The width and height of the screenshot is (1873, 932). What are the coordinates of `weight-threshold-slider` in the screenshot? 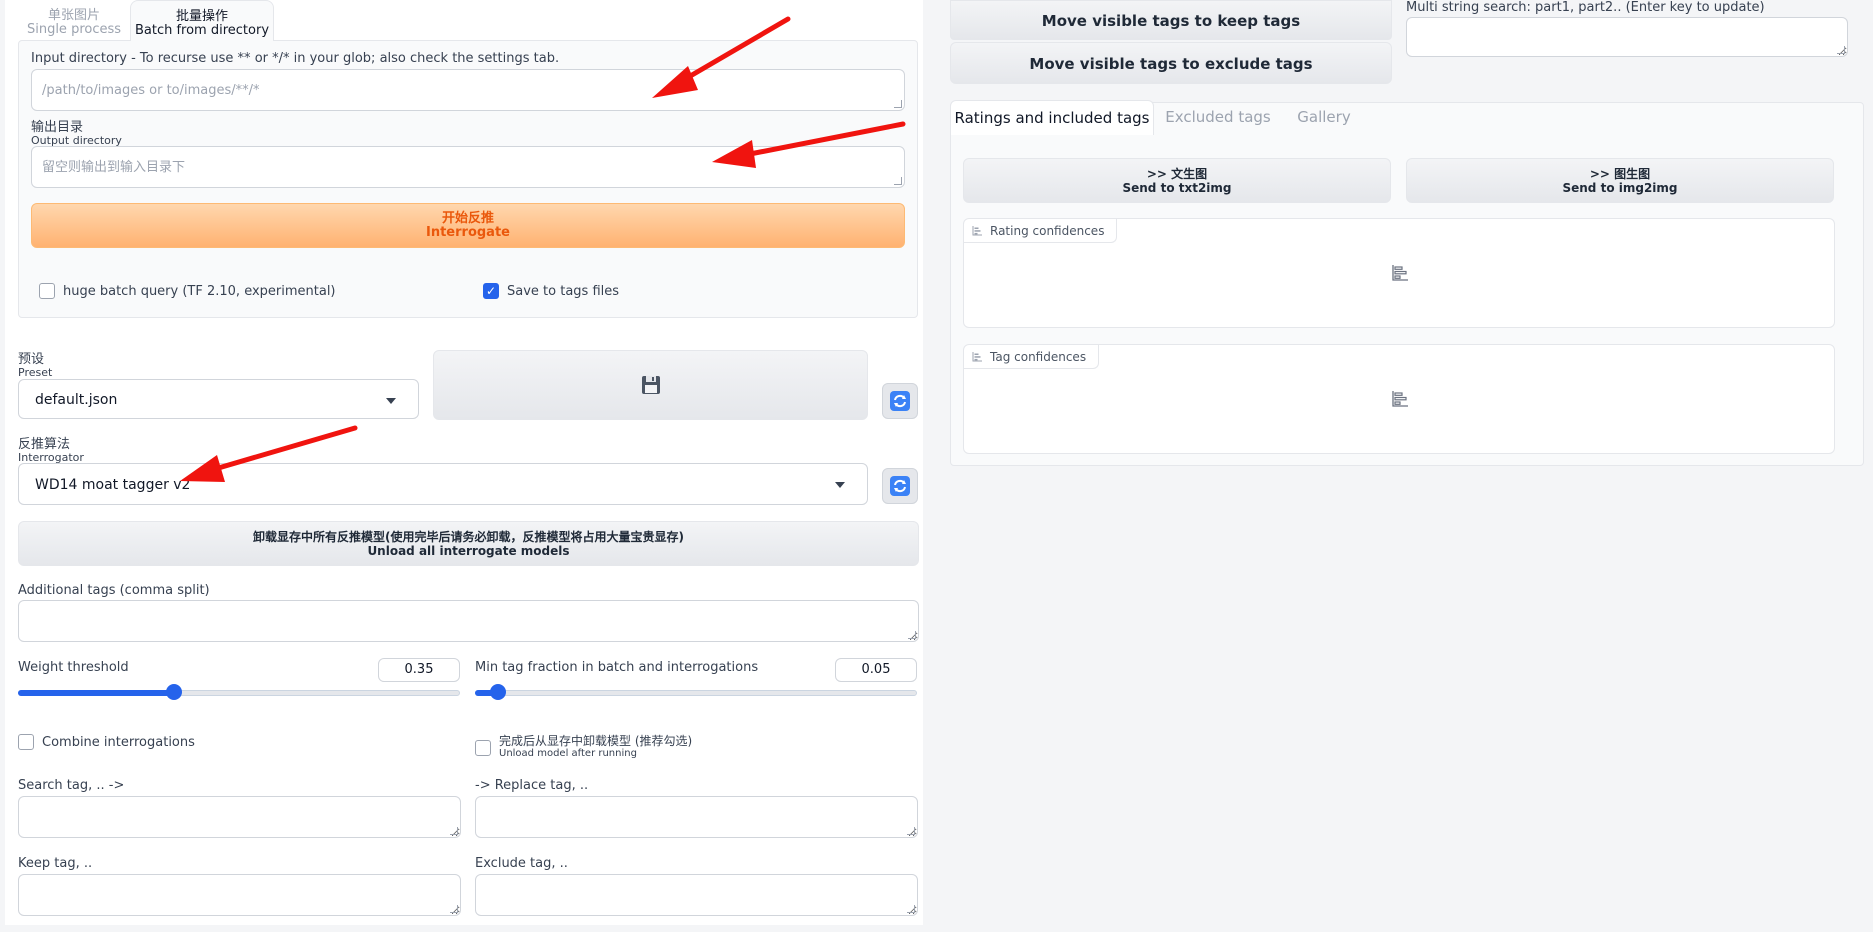 It's located at (239, 692).